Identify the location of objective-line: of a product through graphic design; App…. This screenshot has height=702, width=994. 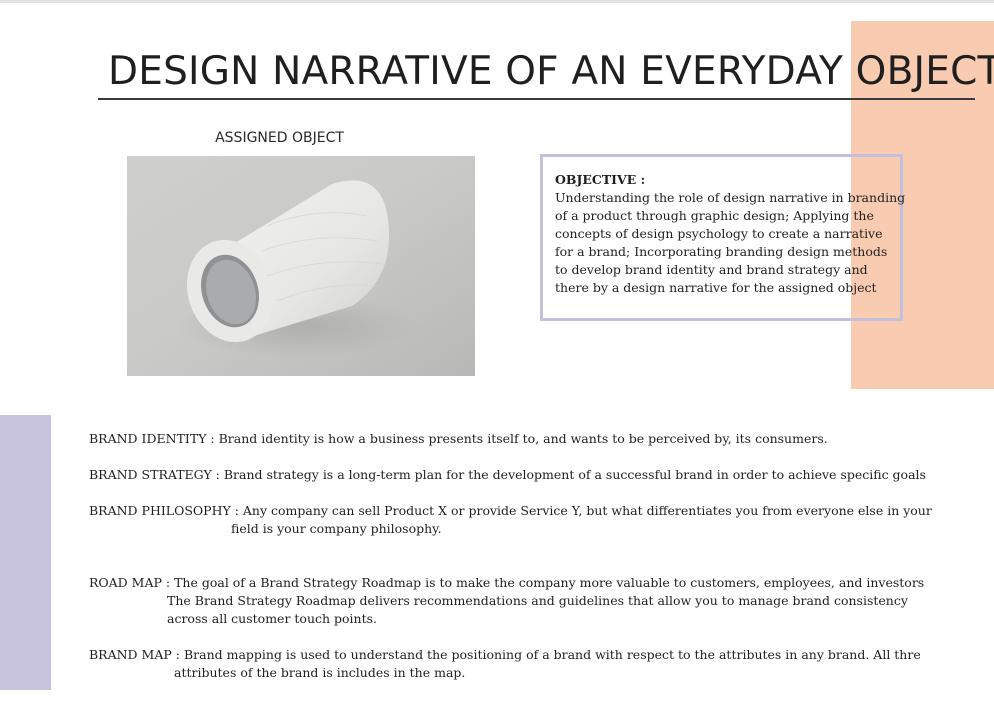
(714, 215).